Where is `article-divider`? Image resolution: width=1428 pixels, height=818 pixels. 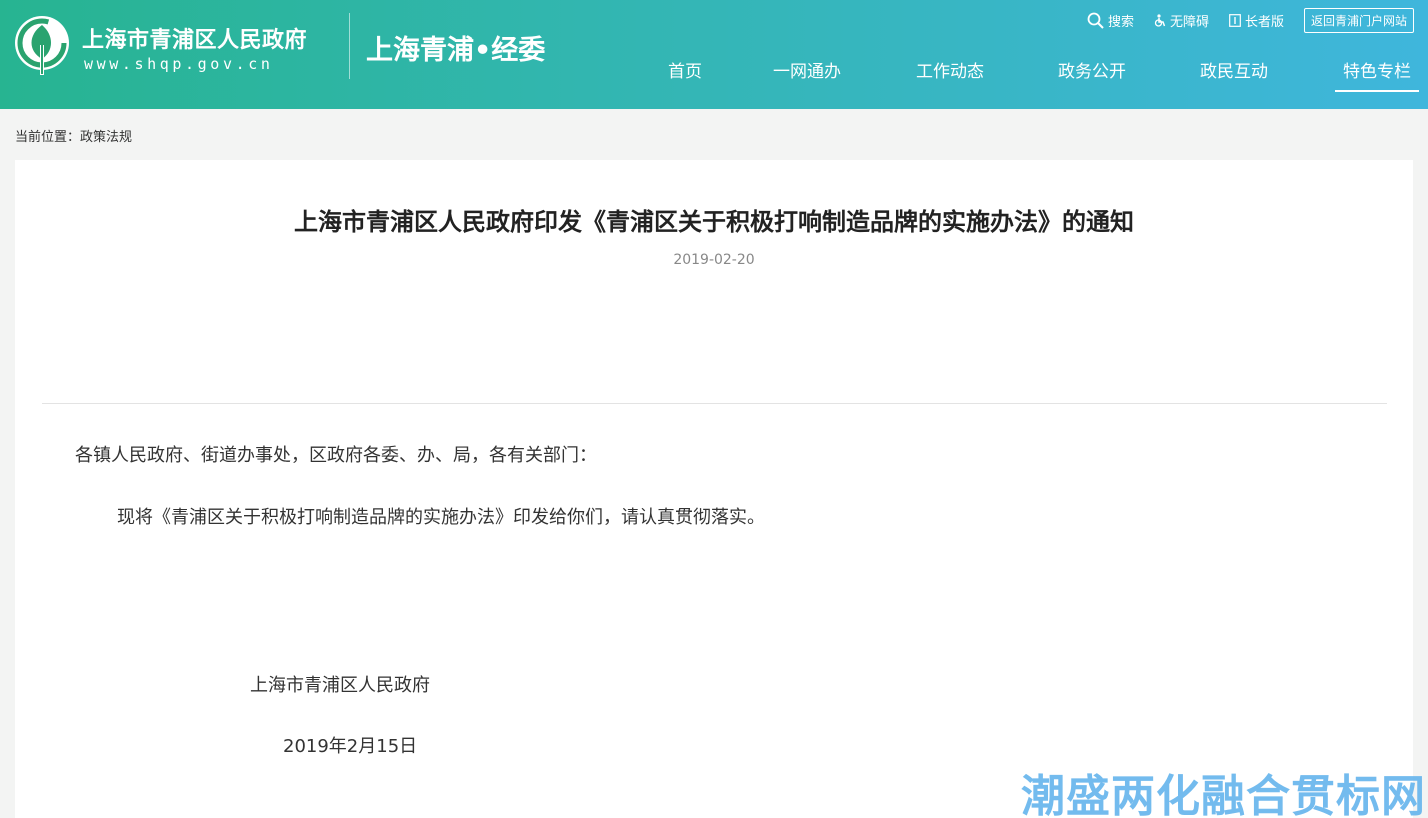
article-divider is located at coordinates (714, 403).